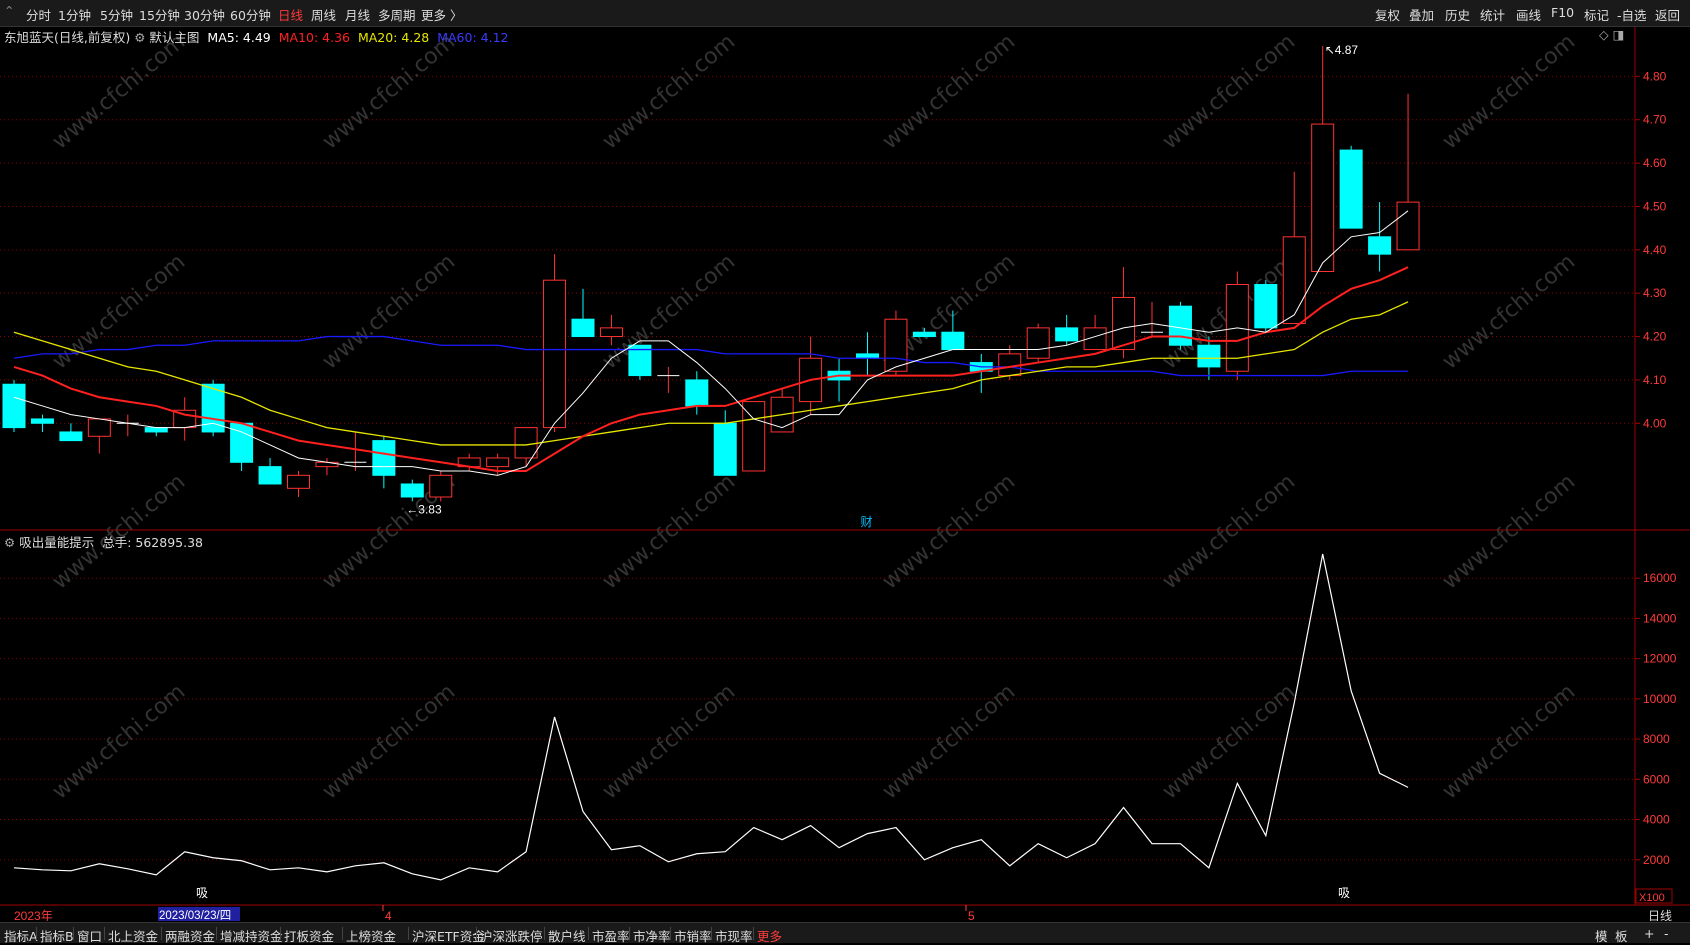 The width and height of the screenshot is (1690, 945). I want to click on tab-weekly: 周线, so click(323, 14).